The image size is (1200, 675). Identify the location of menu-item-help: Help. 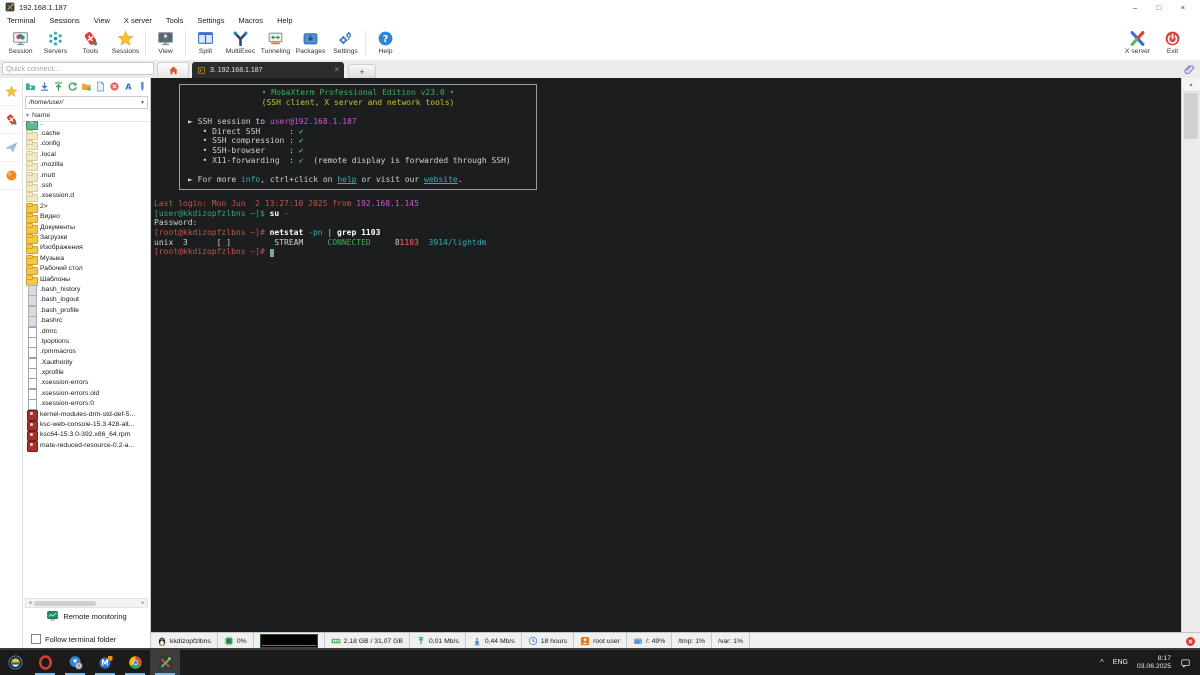
(284, 20).